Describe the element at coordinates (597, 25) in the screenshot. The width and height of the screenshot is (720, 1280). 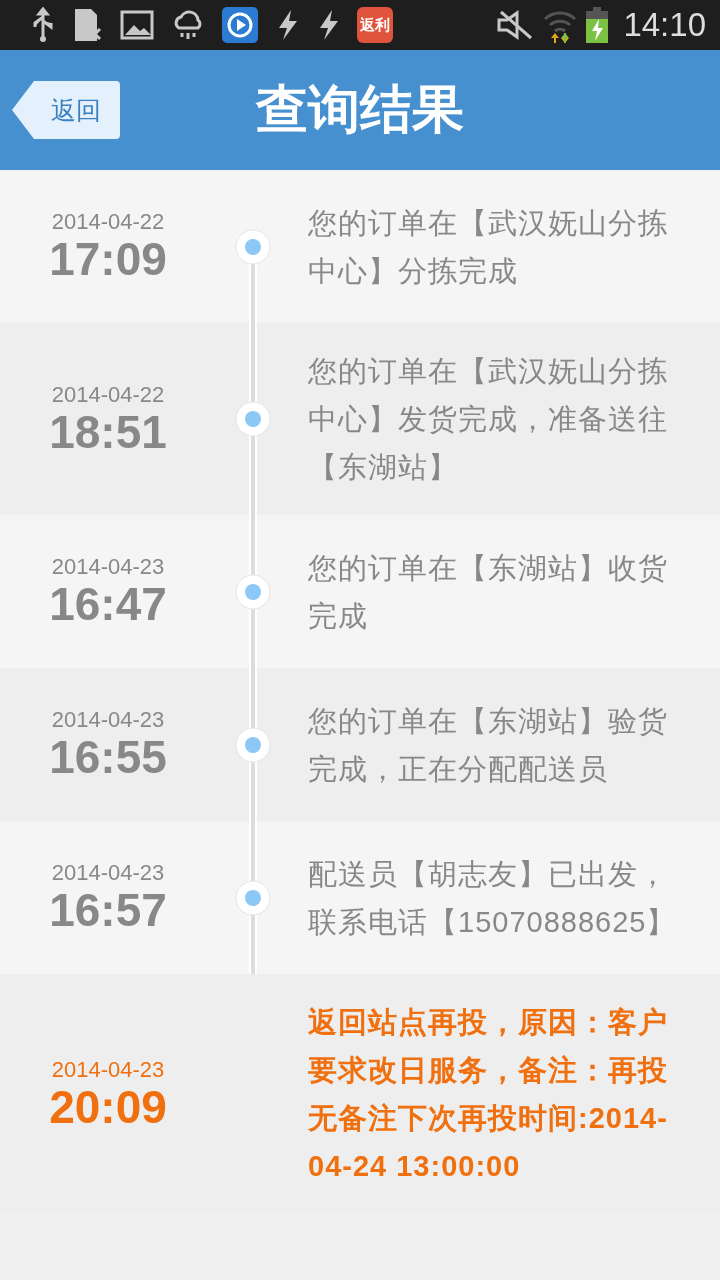
I see `battery-icon` at that location.